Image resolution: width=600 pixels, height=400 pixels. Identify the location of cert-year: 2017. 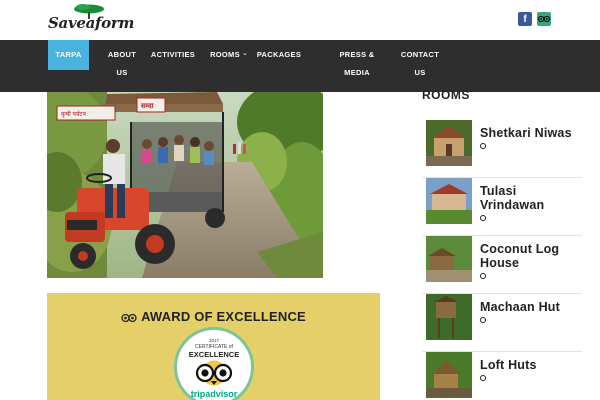
(213, 340).